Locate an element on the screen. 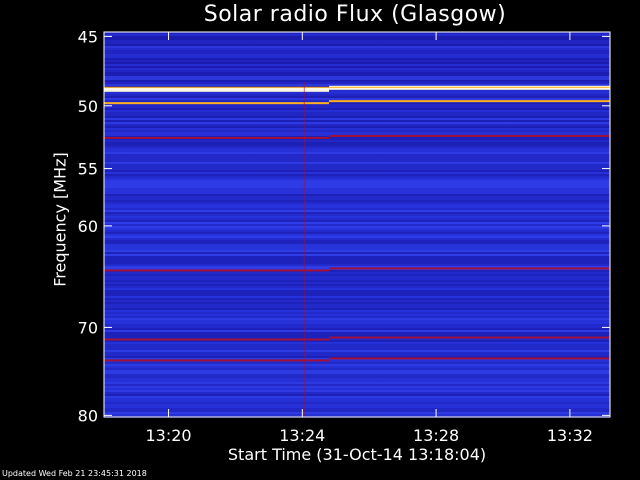  y-tick-label: 55 is located at coordinates (88, 169).